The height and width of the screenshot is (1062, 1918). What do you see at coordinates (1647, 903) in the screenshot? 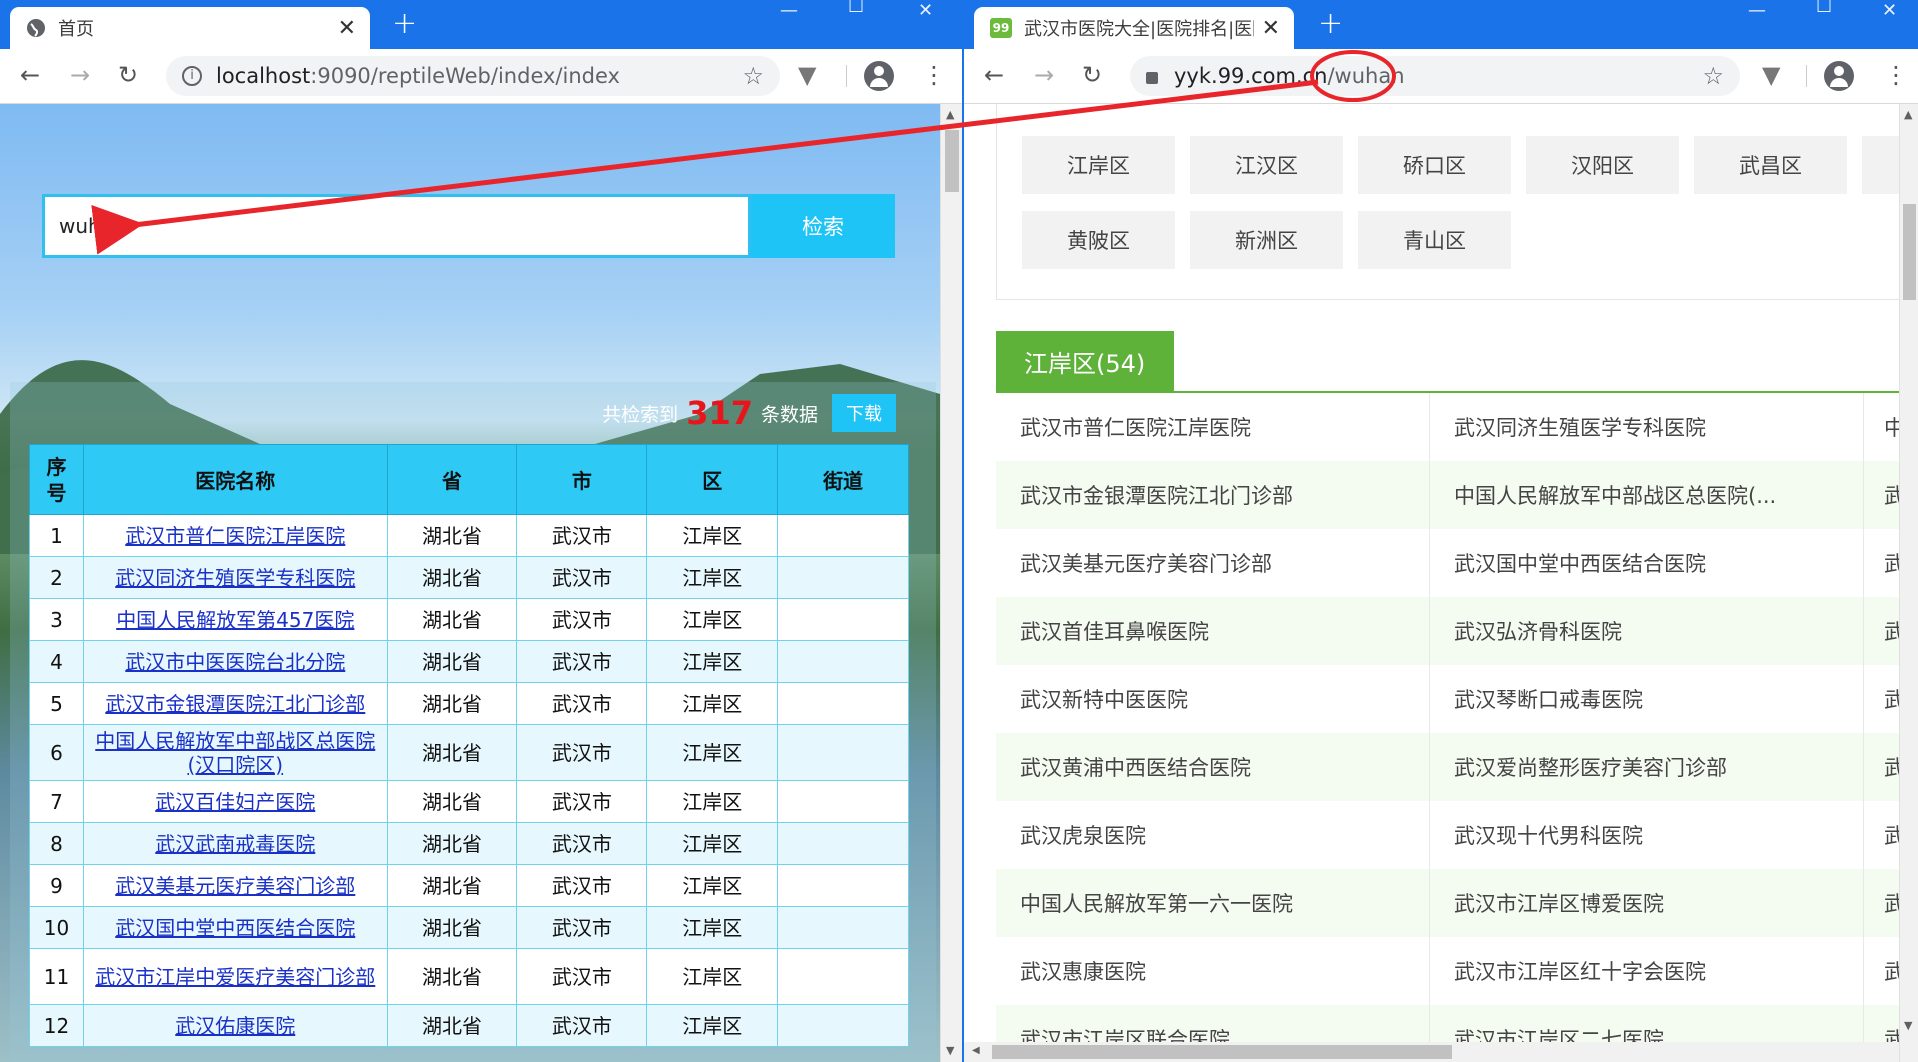
I see `hospital-link: 武汉市江岸区博爱医院` at bounding box center [1647, 903].